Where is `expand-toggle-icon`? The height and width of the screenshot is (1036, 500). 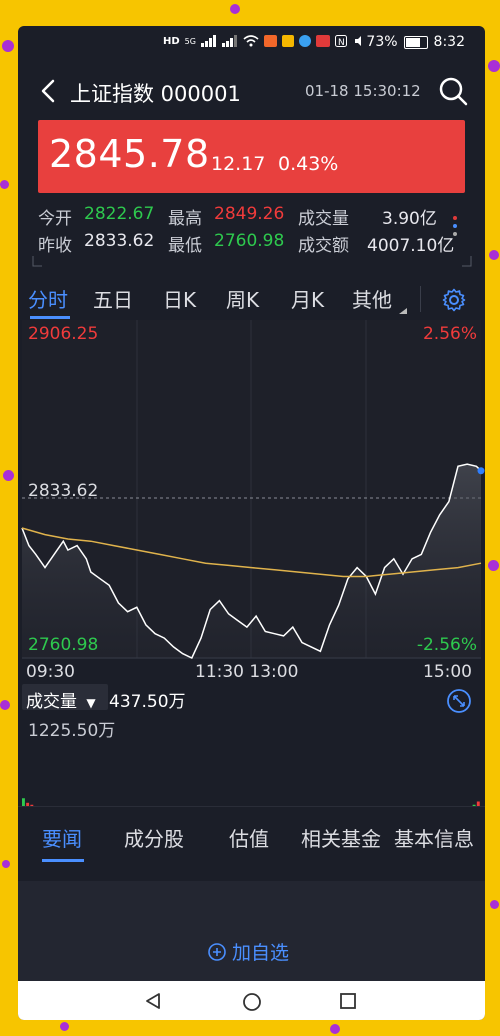
expand-toggle-icon is located at coordinates (459, 701).